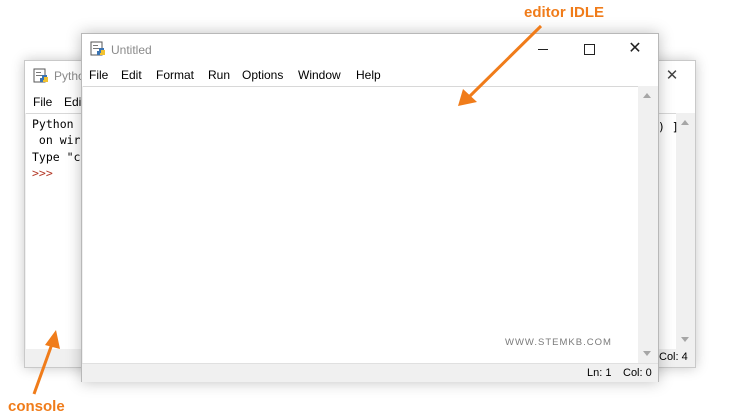  I want to click on console-arrow, so click(46, 362).